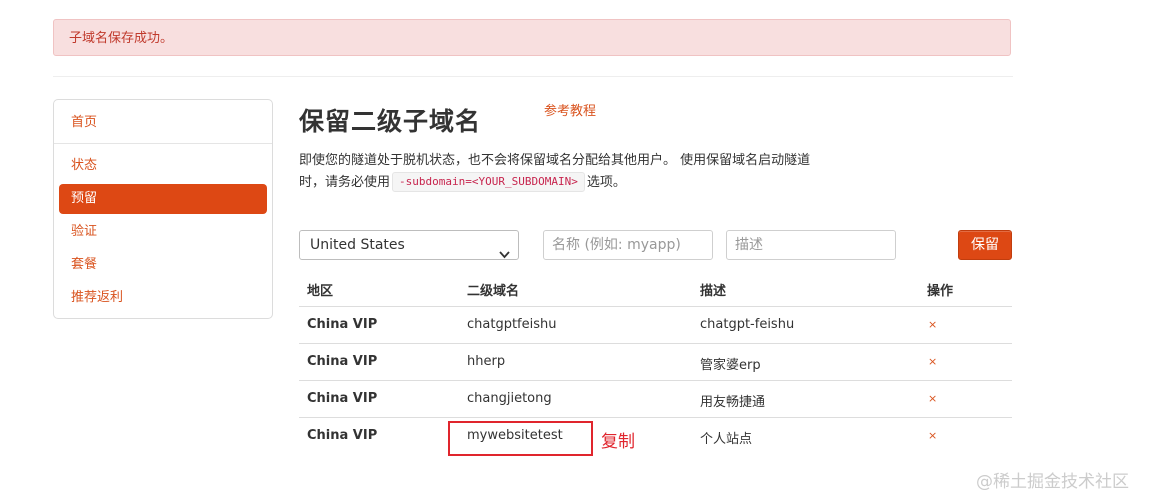 The height and width of the screenshot is (498, 1166). Describe the element at coordinates (533, 76) in the screenshot. I see `divider` at that location.